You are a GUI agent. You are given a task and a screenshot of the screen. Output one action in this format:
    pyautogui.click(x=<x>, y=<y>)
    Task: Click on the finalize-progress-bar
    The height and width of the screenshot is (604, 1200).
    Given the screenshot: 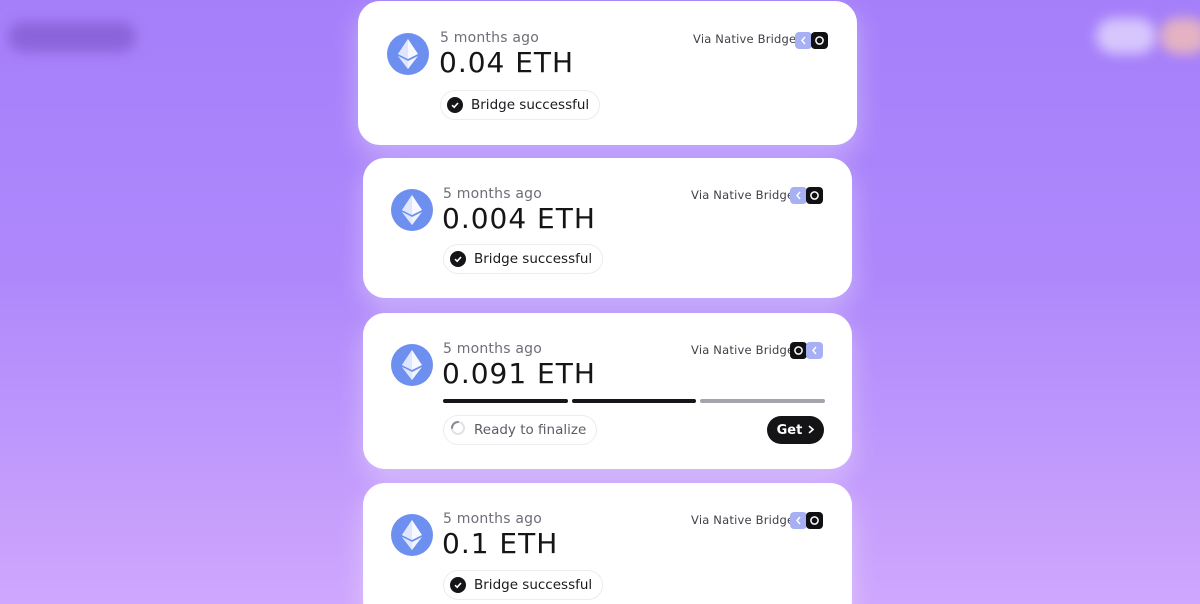 What is the action you would take?
    pyautogui.click(x=634, y=401)
    